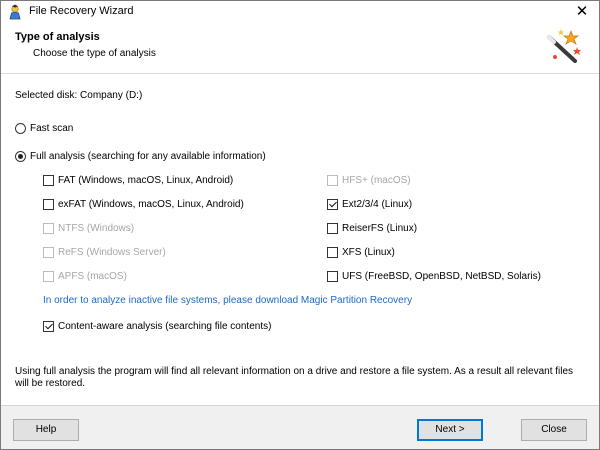 The width and height of the screenshot is (600, 450). I want to click on window-title: File Recovery Wizard, so click(81, 11).